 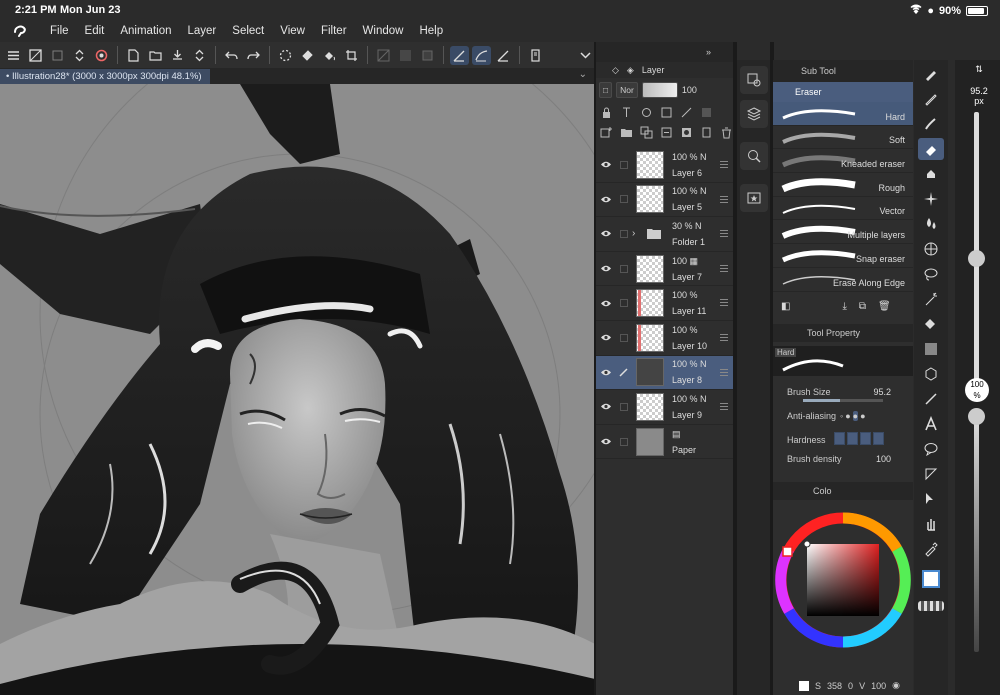 What do you see at coordinates (606, 112) in the screenshot?
I see `lock-icon` at bounding box center [606, 112].